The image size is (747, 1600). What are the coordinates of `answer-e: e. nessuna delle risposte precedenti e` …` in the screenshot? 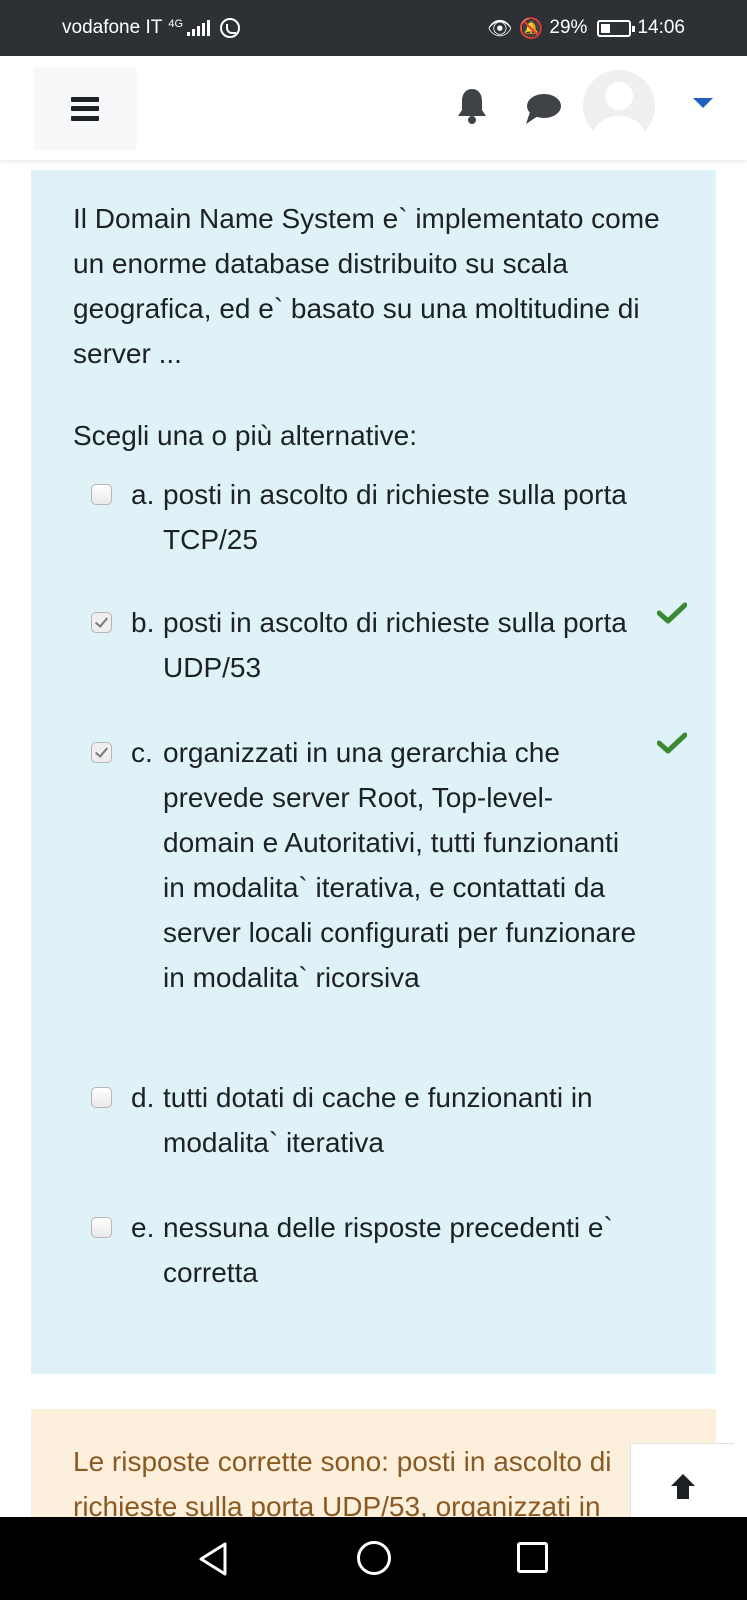 It's located at (391, 1250).